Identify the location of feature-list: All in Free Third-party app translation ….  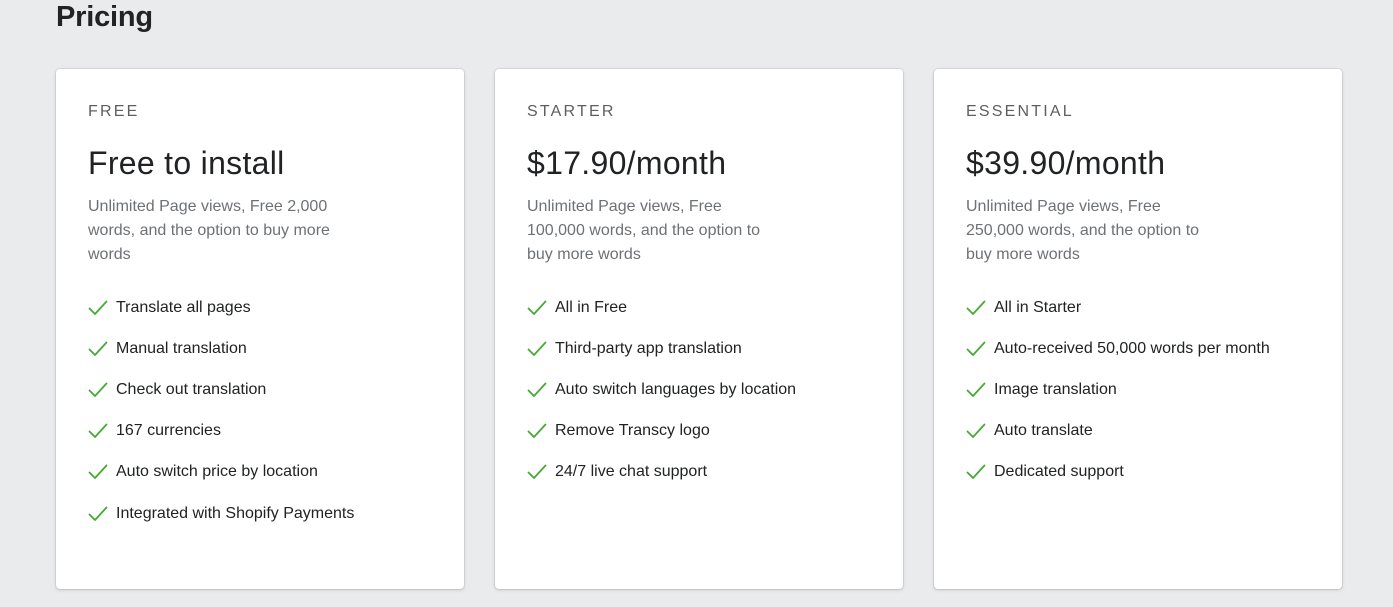
(699, 390).